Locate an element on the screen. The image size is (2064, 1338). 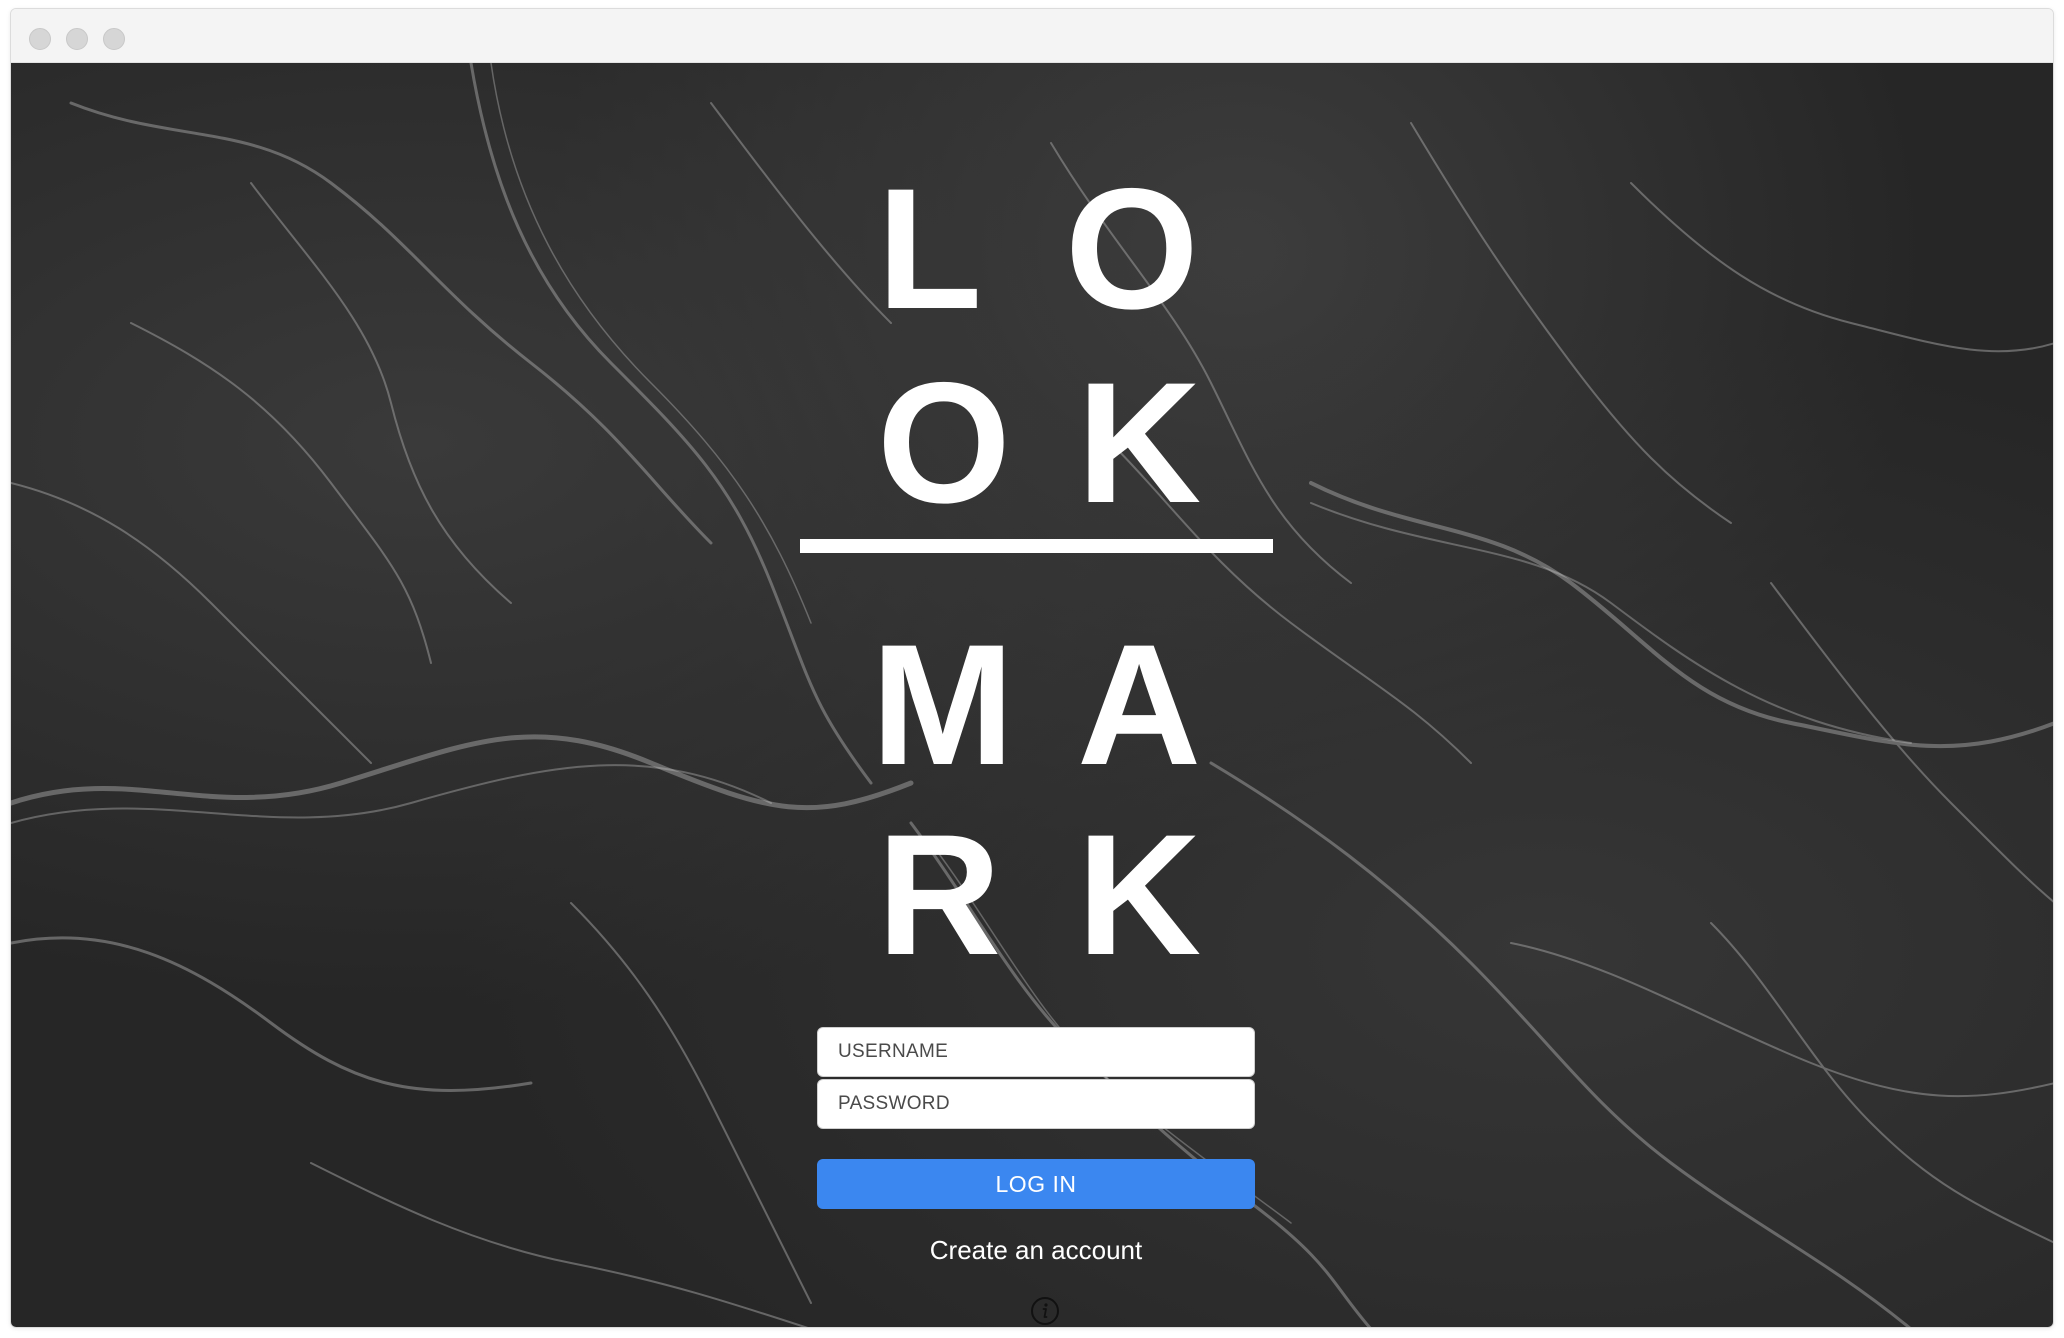
create-account-link: Create an account is located at coordinates (1036, 1250).